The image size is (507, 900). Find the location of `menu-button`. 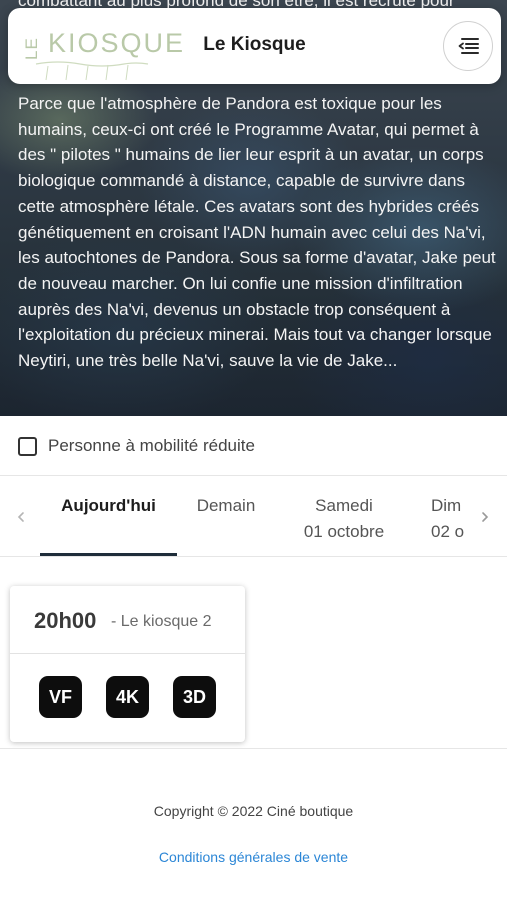

menu-button is located at coordinates (468, 46).